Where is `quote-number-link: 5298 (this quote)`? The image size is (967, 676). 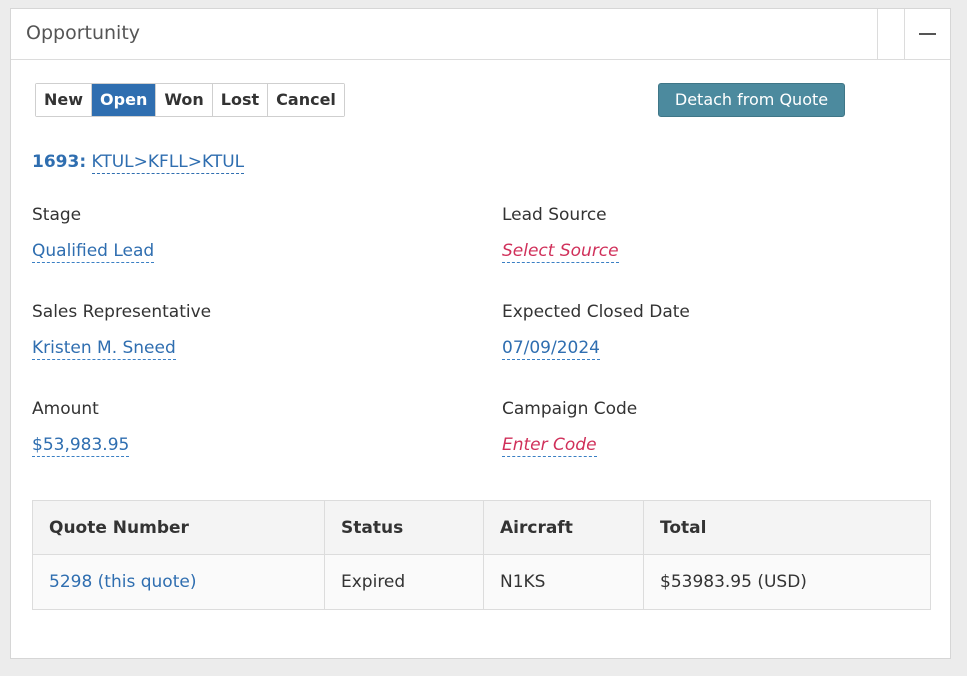
quote-number-link: 5298 (this quote) is located at coordinates (178, 582).